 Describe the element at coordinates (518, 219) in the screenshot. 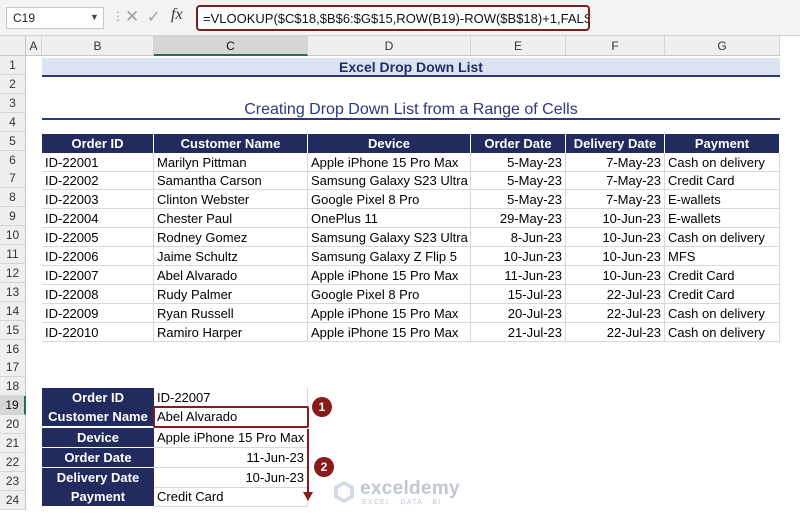

I see `table-cell-order-date: 29-May-23` at that location.